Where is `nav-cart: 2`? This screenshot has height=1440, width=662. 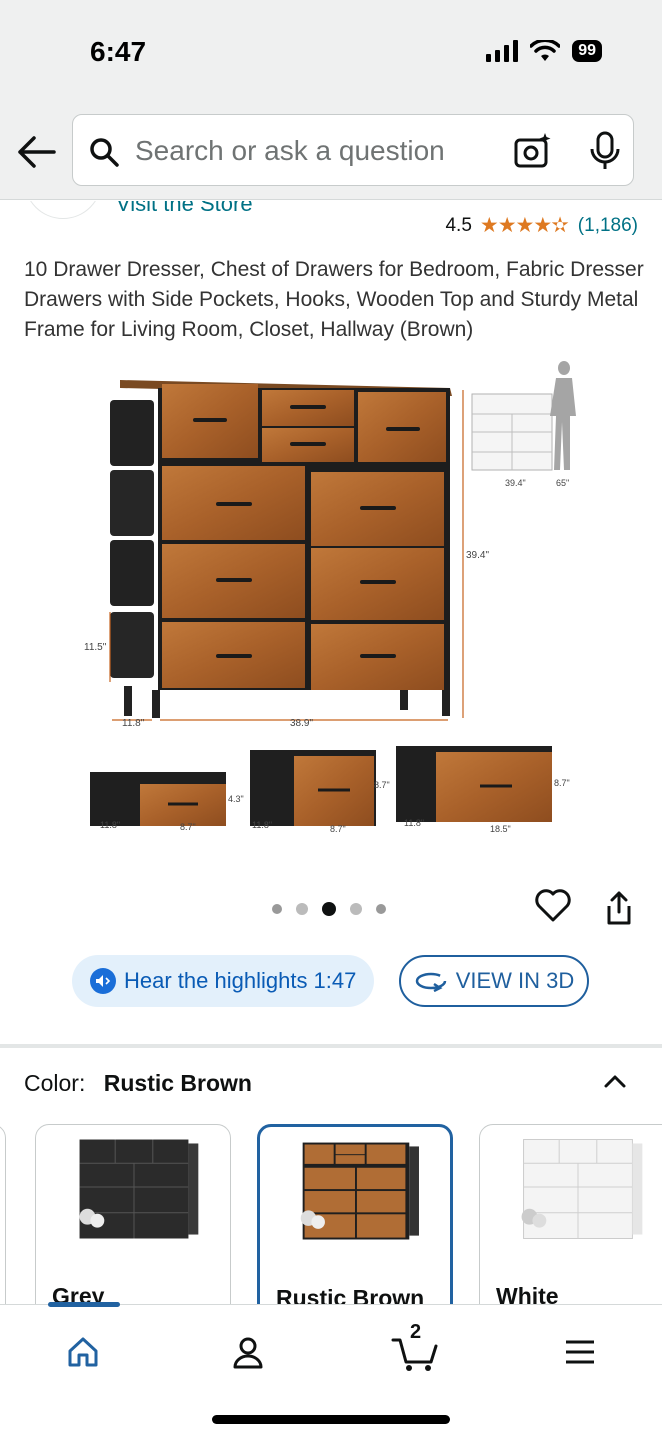
nav-cart: 2 is located at coordinates (415, 1349).